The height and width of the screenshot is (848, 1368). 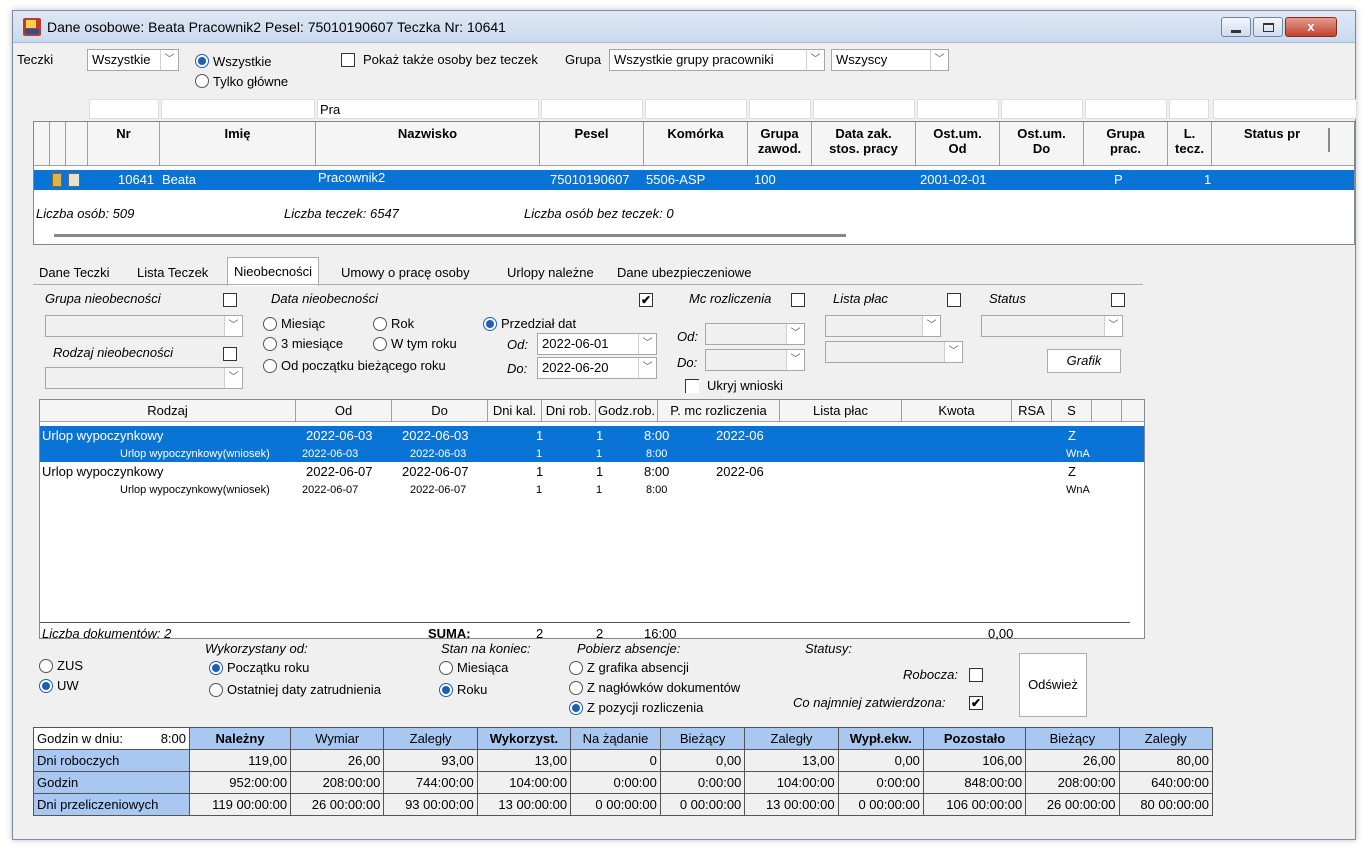 What do you see at coordinates (405, 272) in the screenshot?
I see `tab-umowy: Umowy o pracę osoby` at bounding box center [405, 272].